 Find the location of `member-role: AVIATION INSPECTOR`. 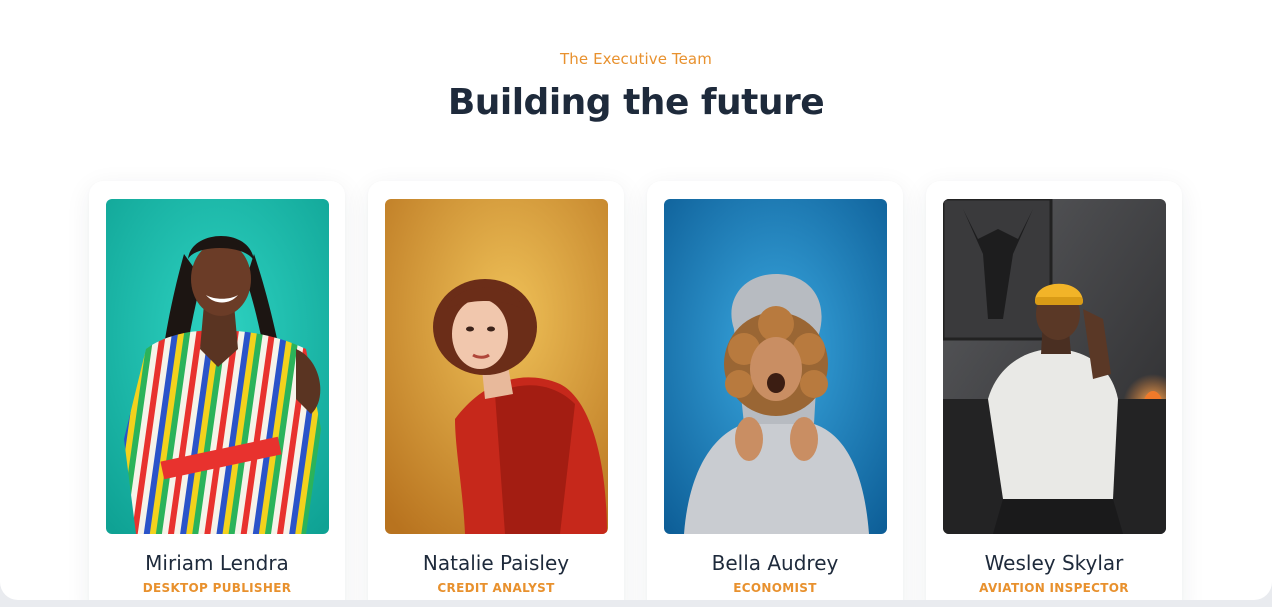

member-role: AVIATION INSPECTOR is located at coordinates (1054, 588).